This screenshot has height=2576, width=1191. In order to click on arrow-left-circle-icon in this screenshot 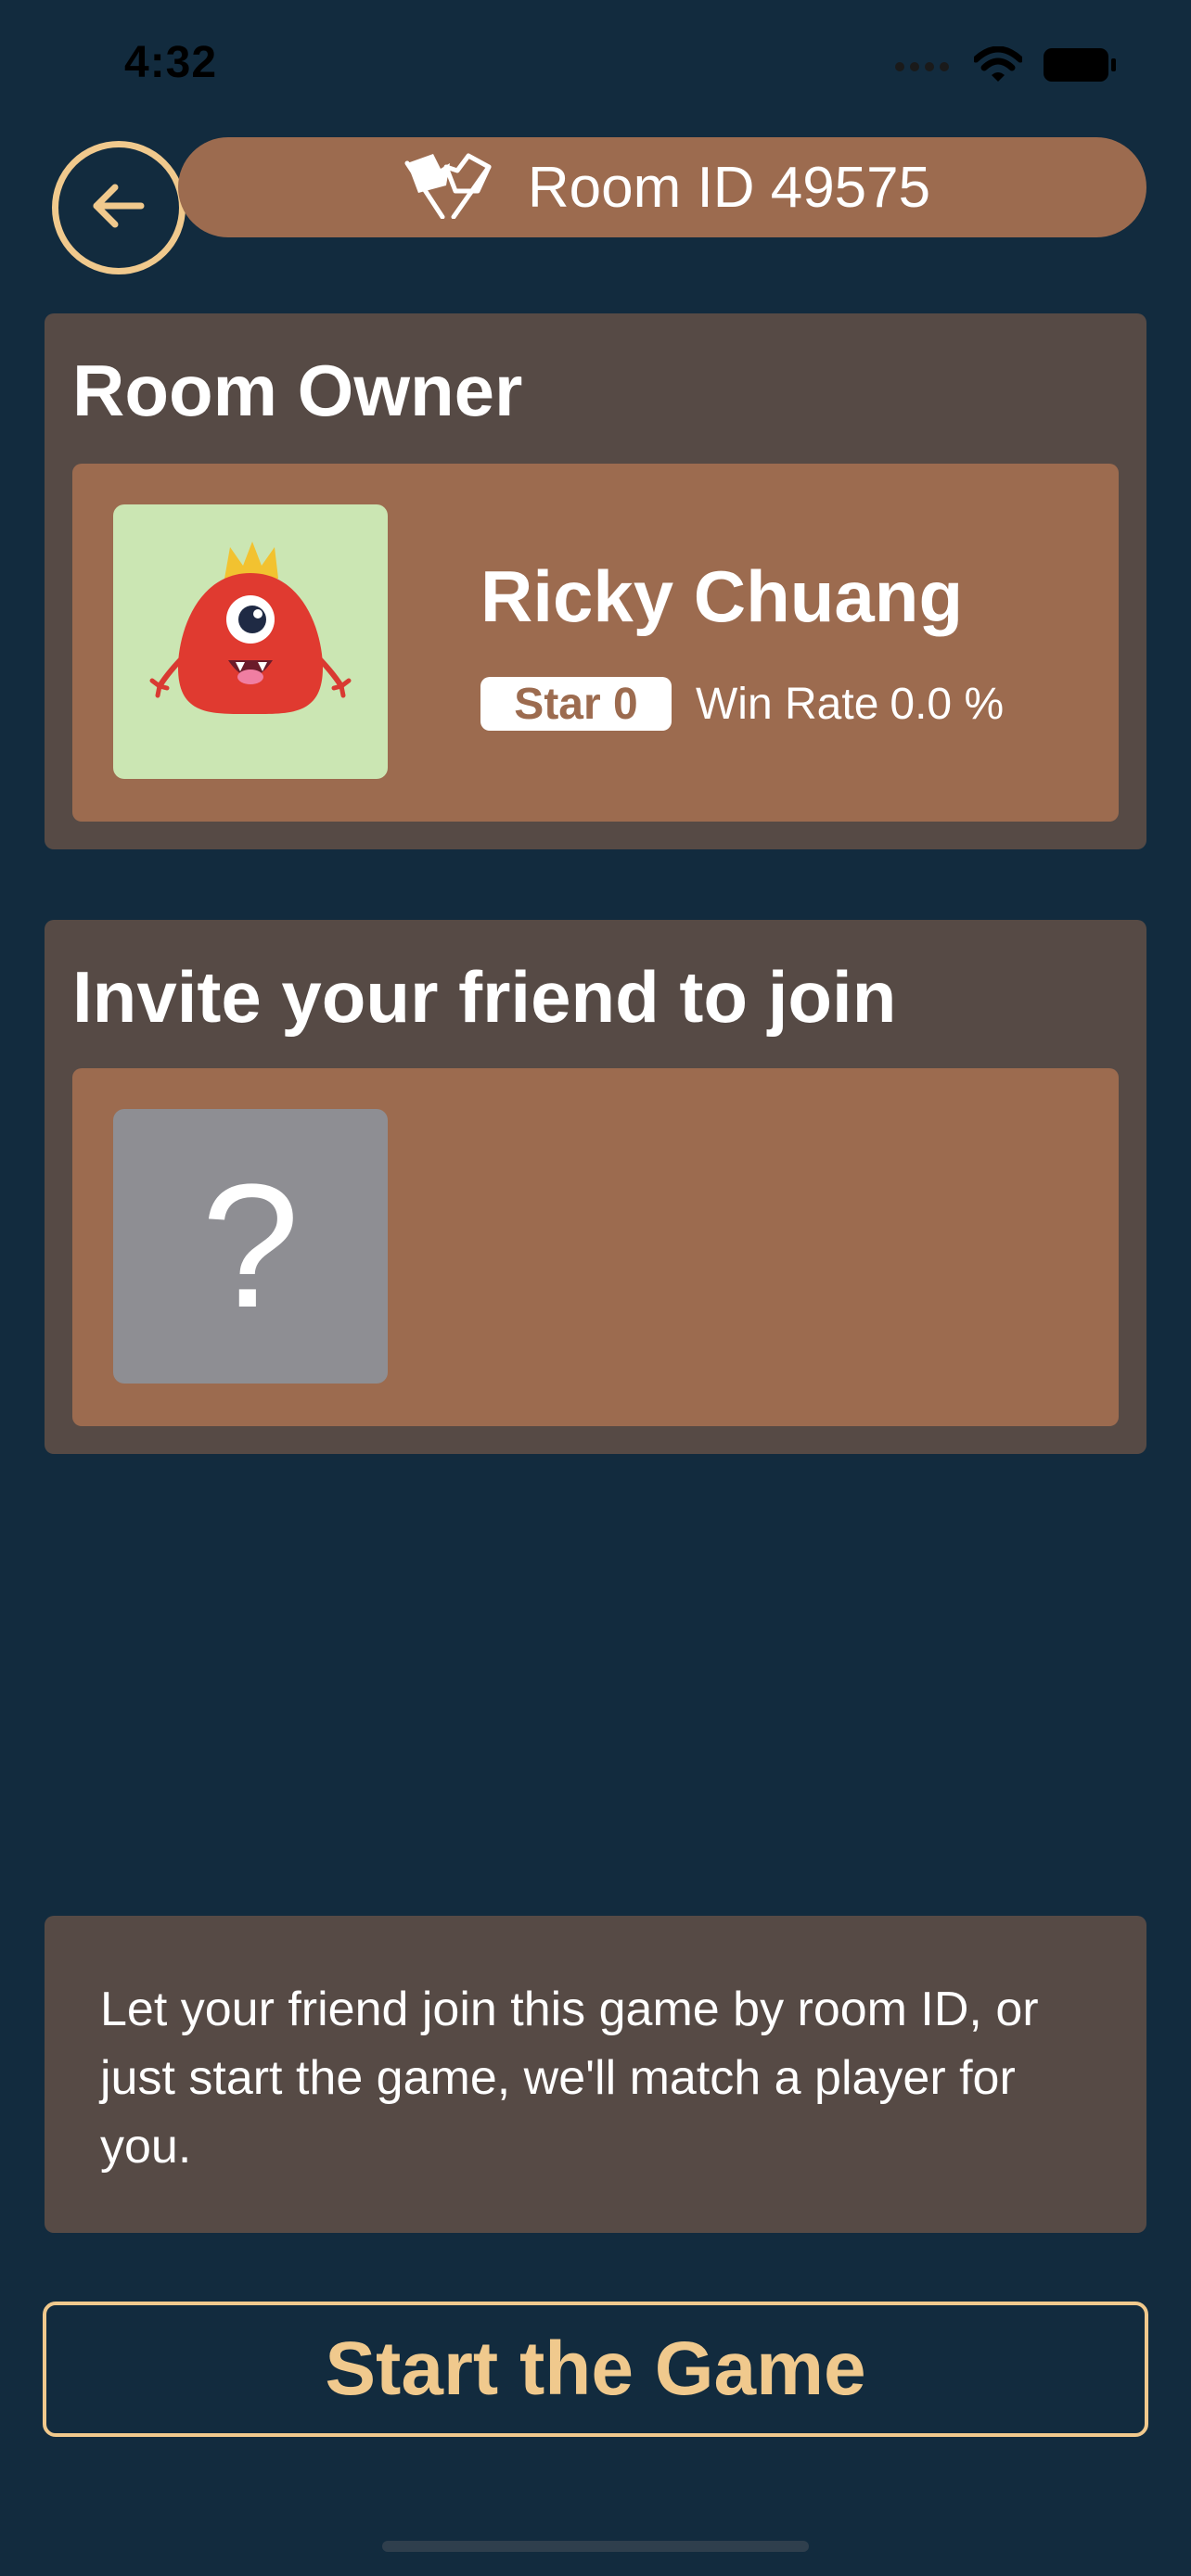, I will do `click(119, 208)`.